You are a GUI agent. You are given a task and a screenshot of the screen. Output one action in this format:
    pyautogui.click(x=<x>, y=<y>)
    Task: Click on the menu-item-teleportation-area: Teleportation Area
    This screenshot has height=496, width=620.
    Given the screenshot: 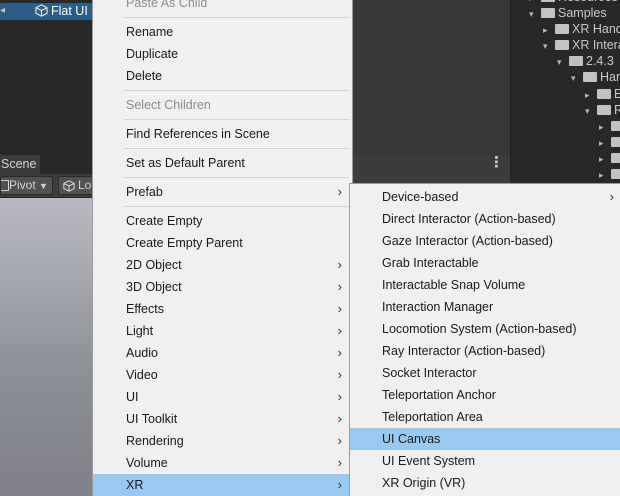 What is the action you would take?
    pyautogui.click(x=485, y=417)
    